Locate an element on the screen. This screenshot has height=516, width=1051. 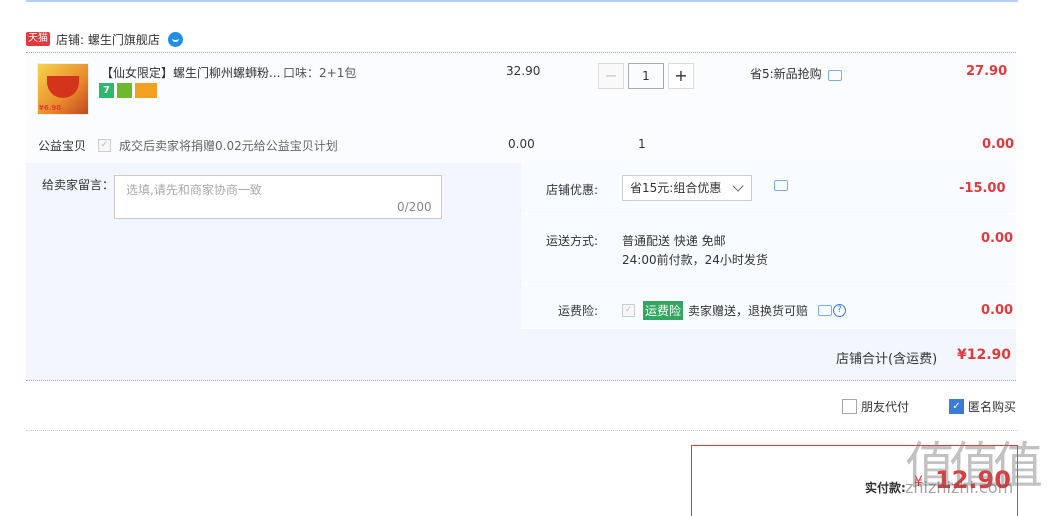
shop-total-label: 店铺合计(含运费) is located at coordinates (887, 359).